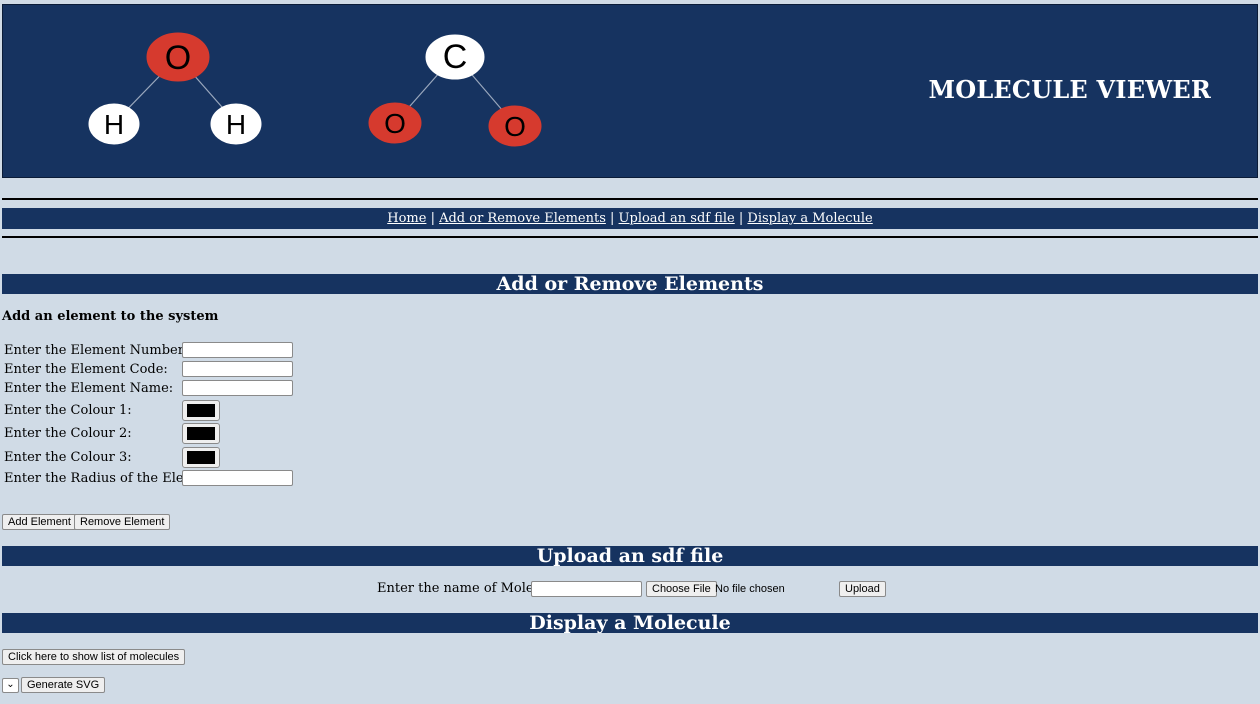 This screenshot has height=704, width=1260. Describe the element at coordinates (89, 388) in the screenshot. I see `element-name-label: Enter the Element Name:` at that location.